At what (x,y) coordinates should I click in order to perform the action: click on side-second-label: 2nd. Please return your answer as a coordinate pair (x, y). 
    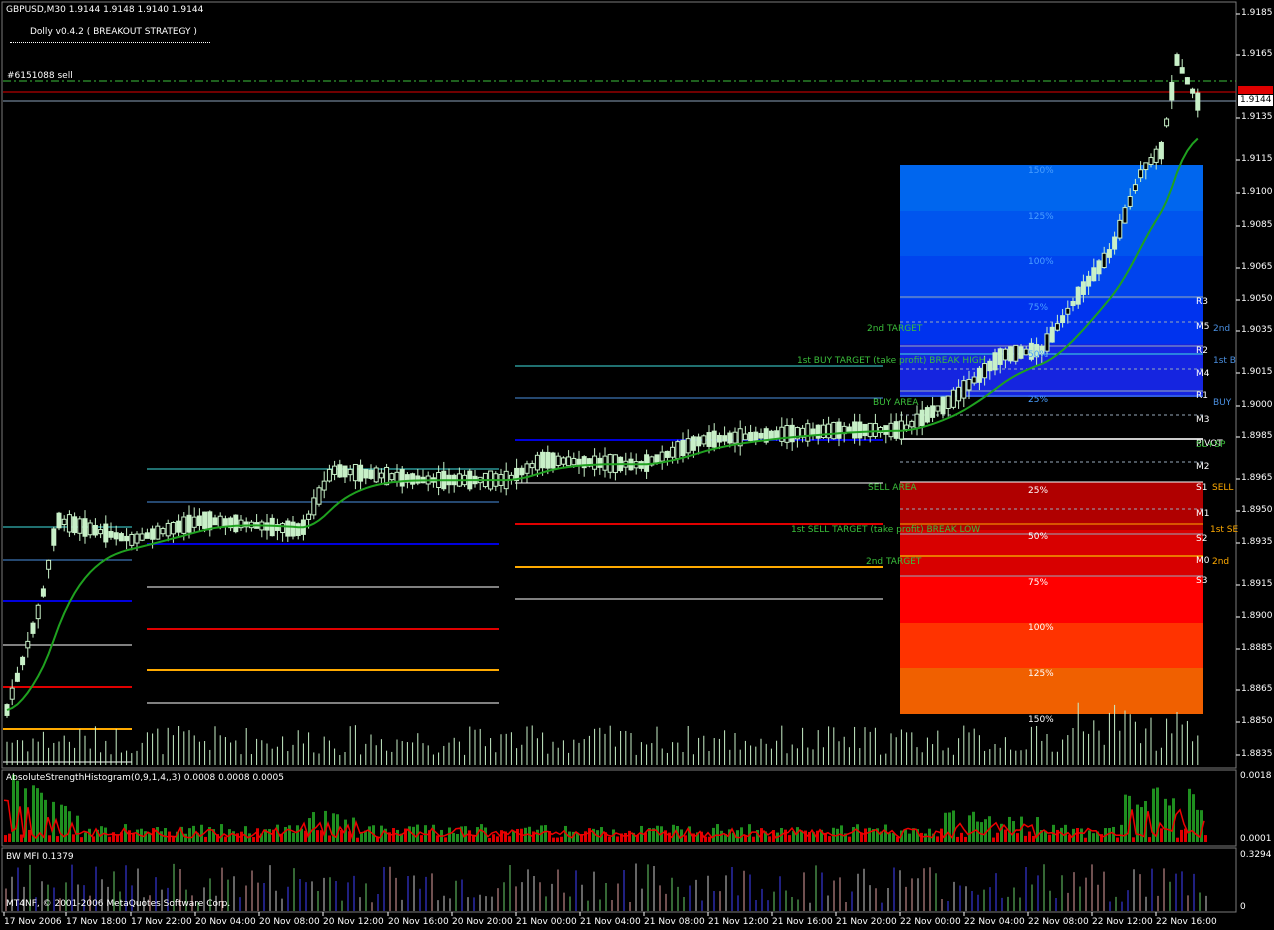
    Looking at the image, I should click on (1222, 329).